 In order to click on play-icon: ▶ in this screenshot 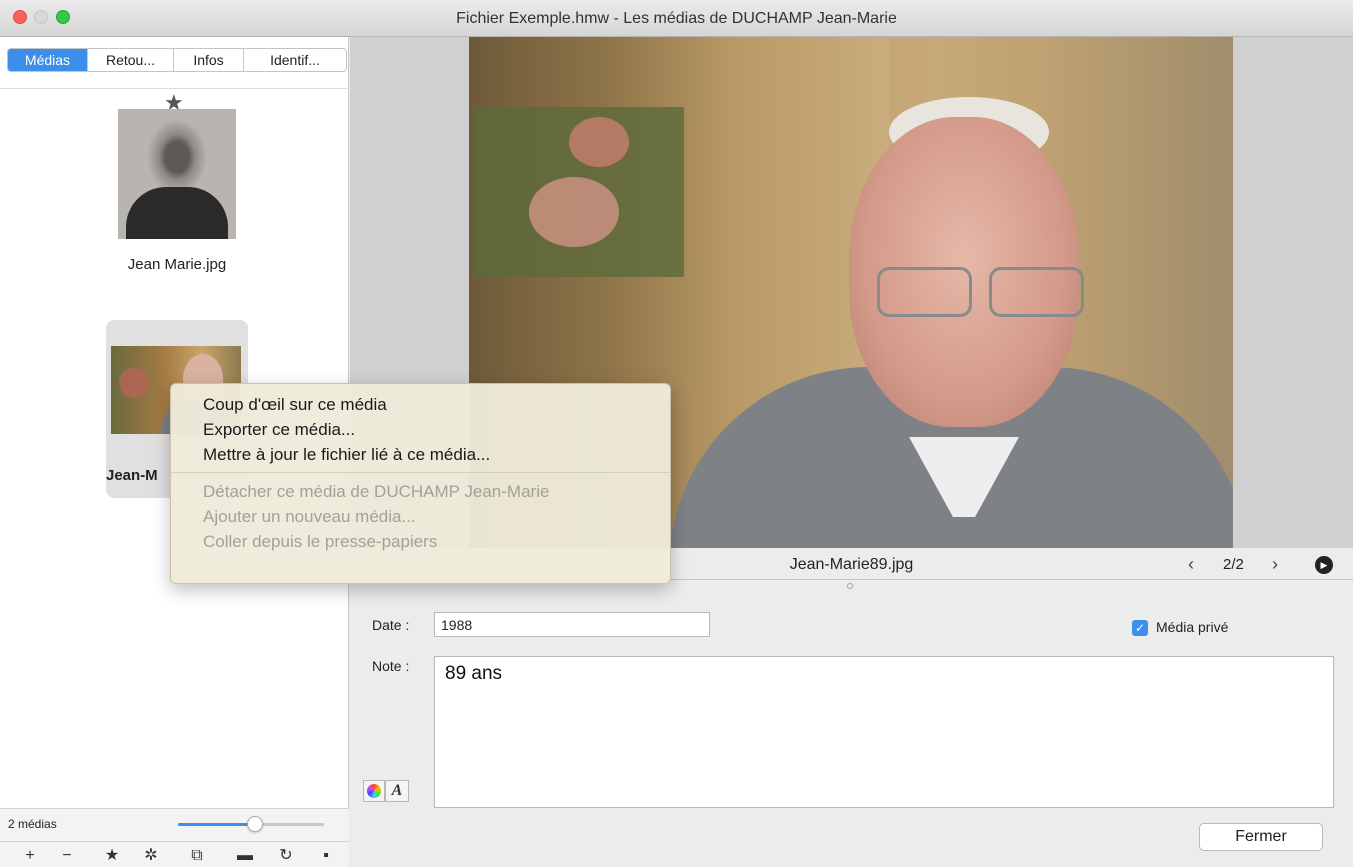, I will do `click(1324, 565)`.